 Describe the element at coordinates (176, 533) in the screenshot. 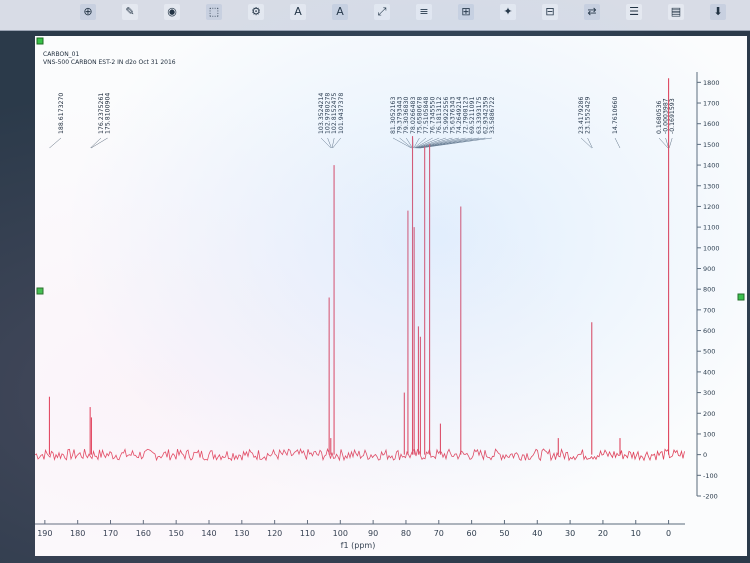

I see `x-tick-label: 150` at that location.